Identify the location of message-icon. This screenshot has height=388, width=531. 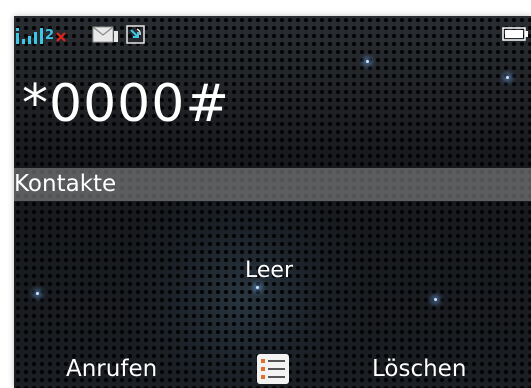
(105, 34).